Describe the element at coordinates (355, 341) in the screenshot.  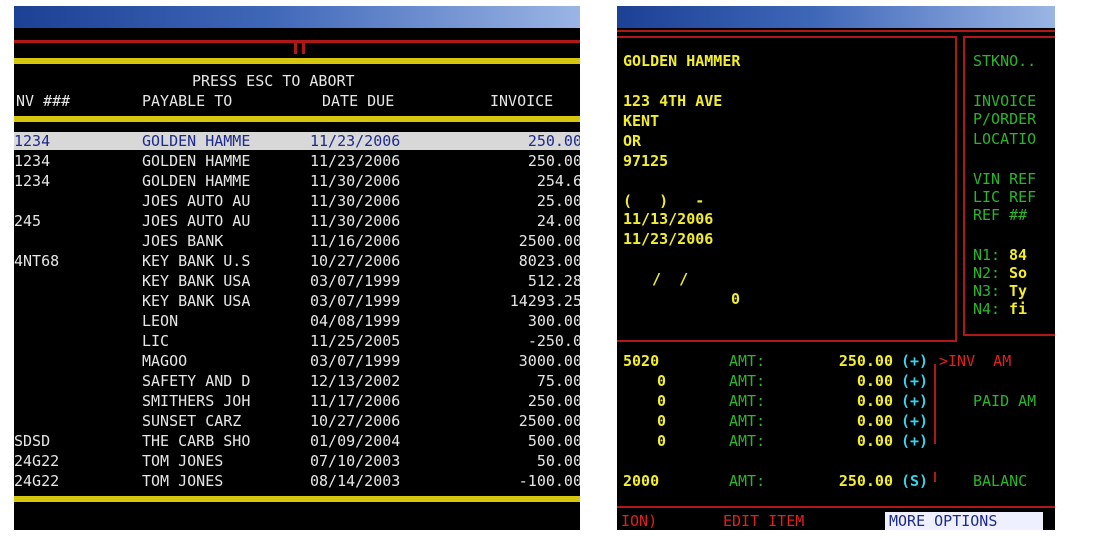
I see `row-date: 11/25/2005` at that location.